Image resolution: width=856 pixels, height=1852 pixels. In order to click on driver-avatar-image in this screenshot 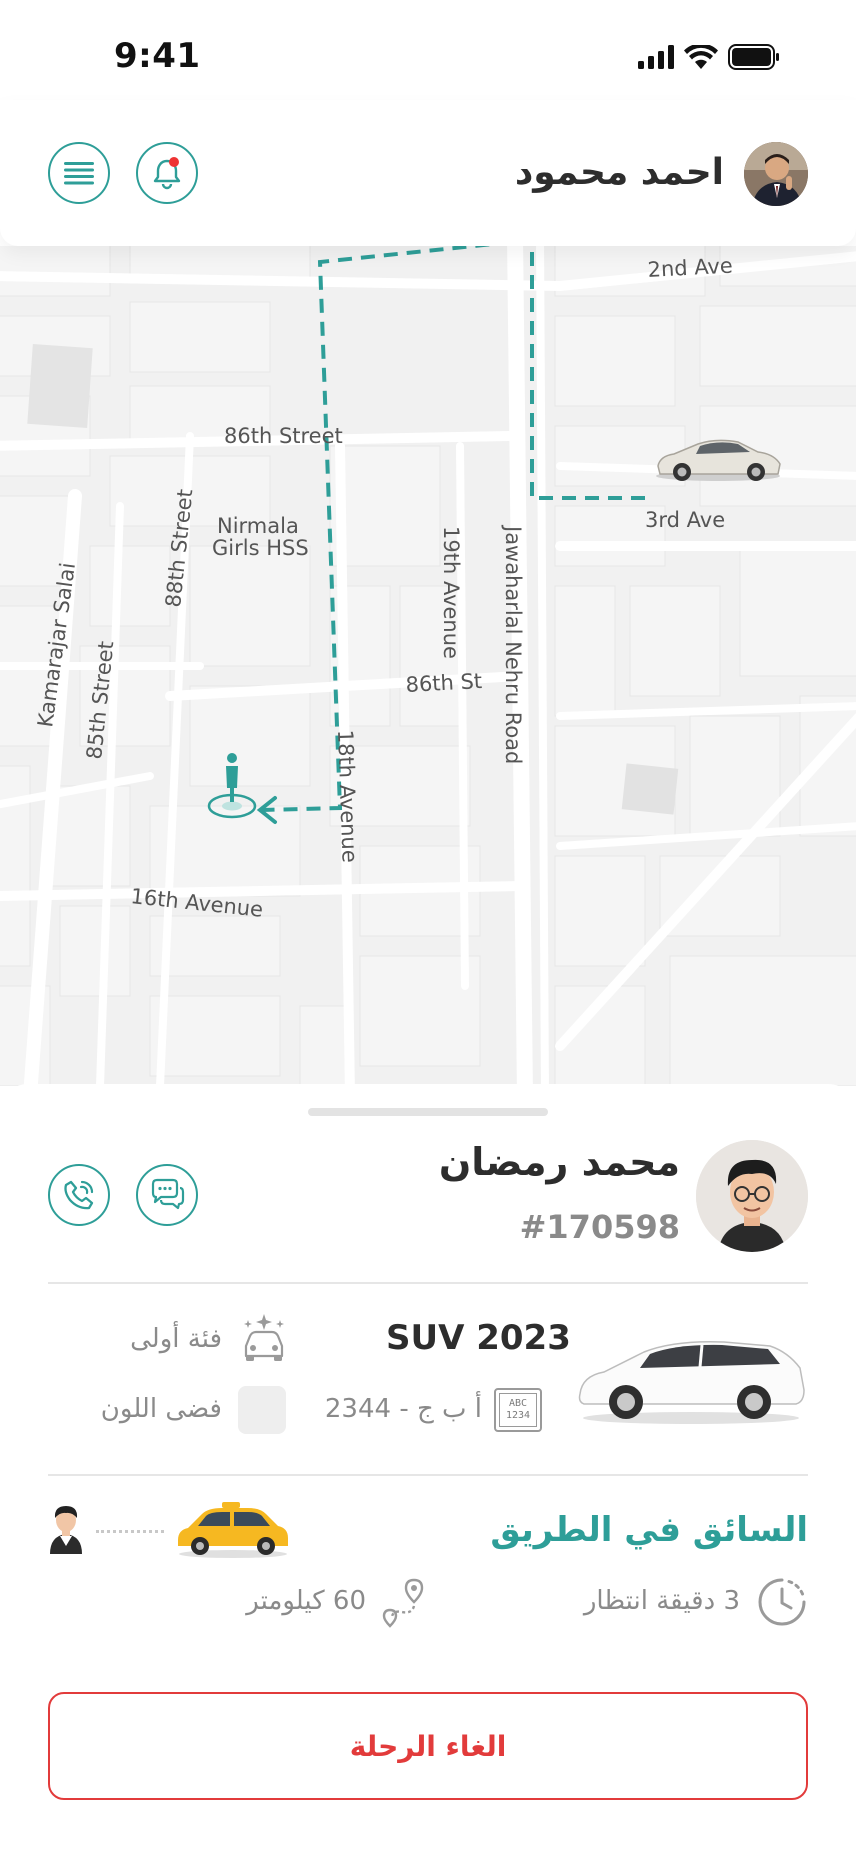, I will do `click(752, 1196)`.